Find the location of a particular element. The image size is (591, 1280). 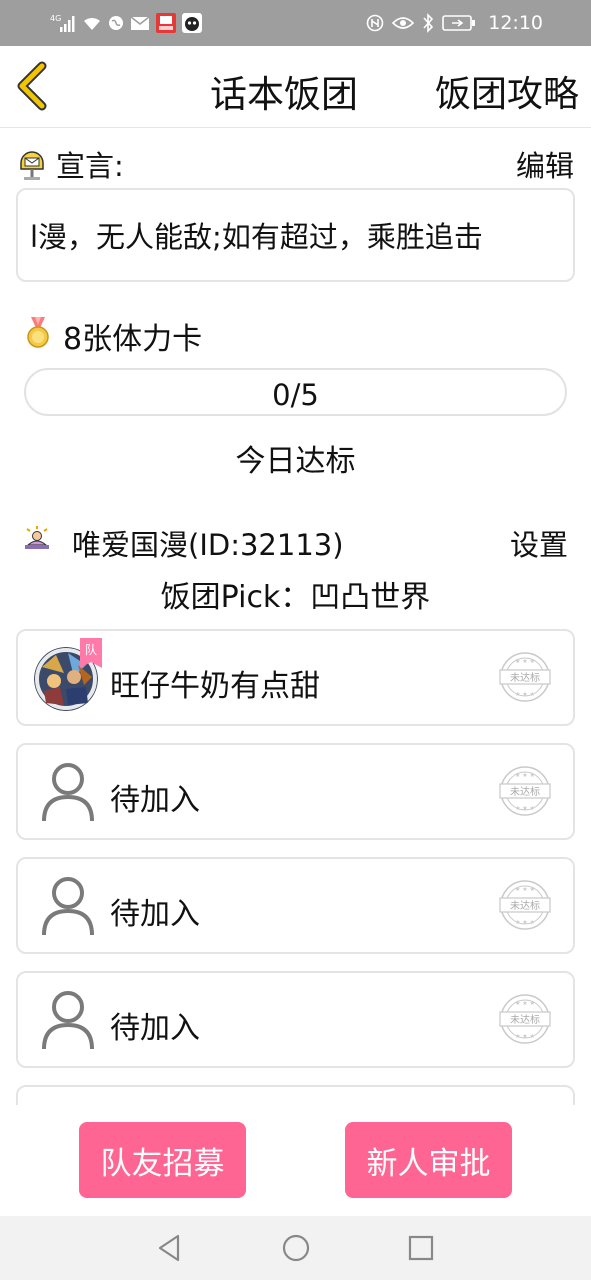

network-label: 4G is located at coordinates (55, 18).